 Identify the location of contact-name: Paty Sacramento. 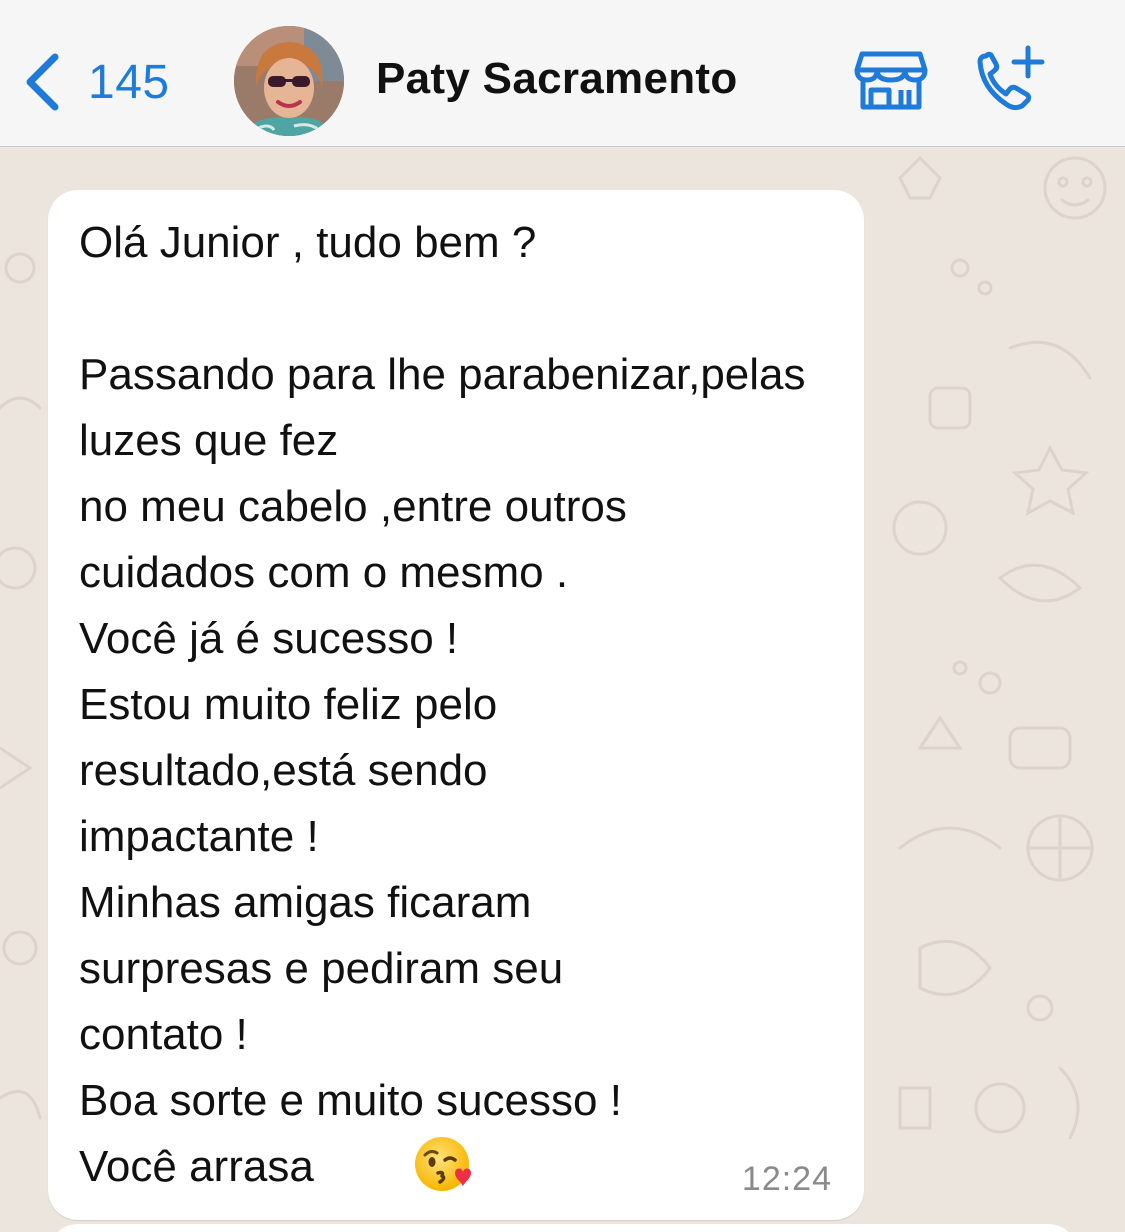
(557, 79).